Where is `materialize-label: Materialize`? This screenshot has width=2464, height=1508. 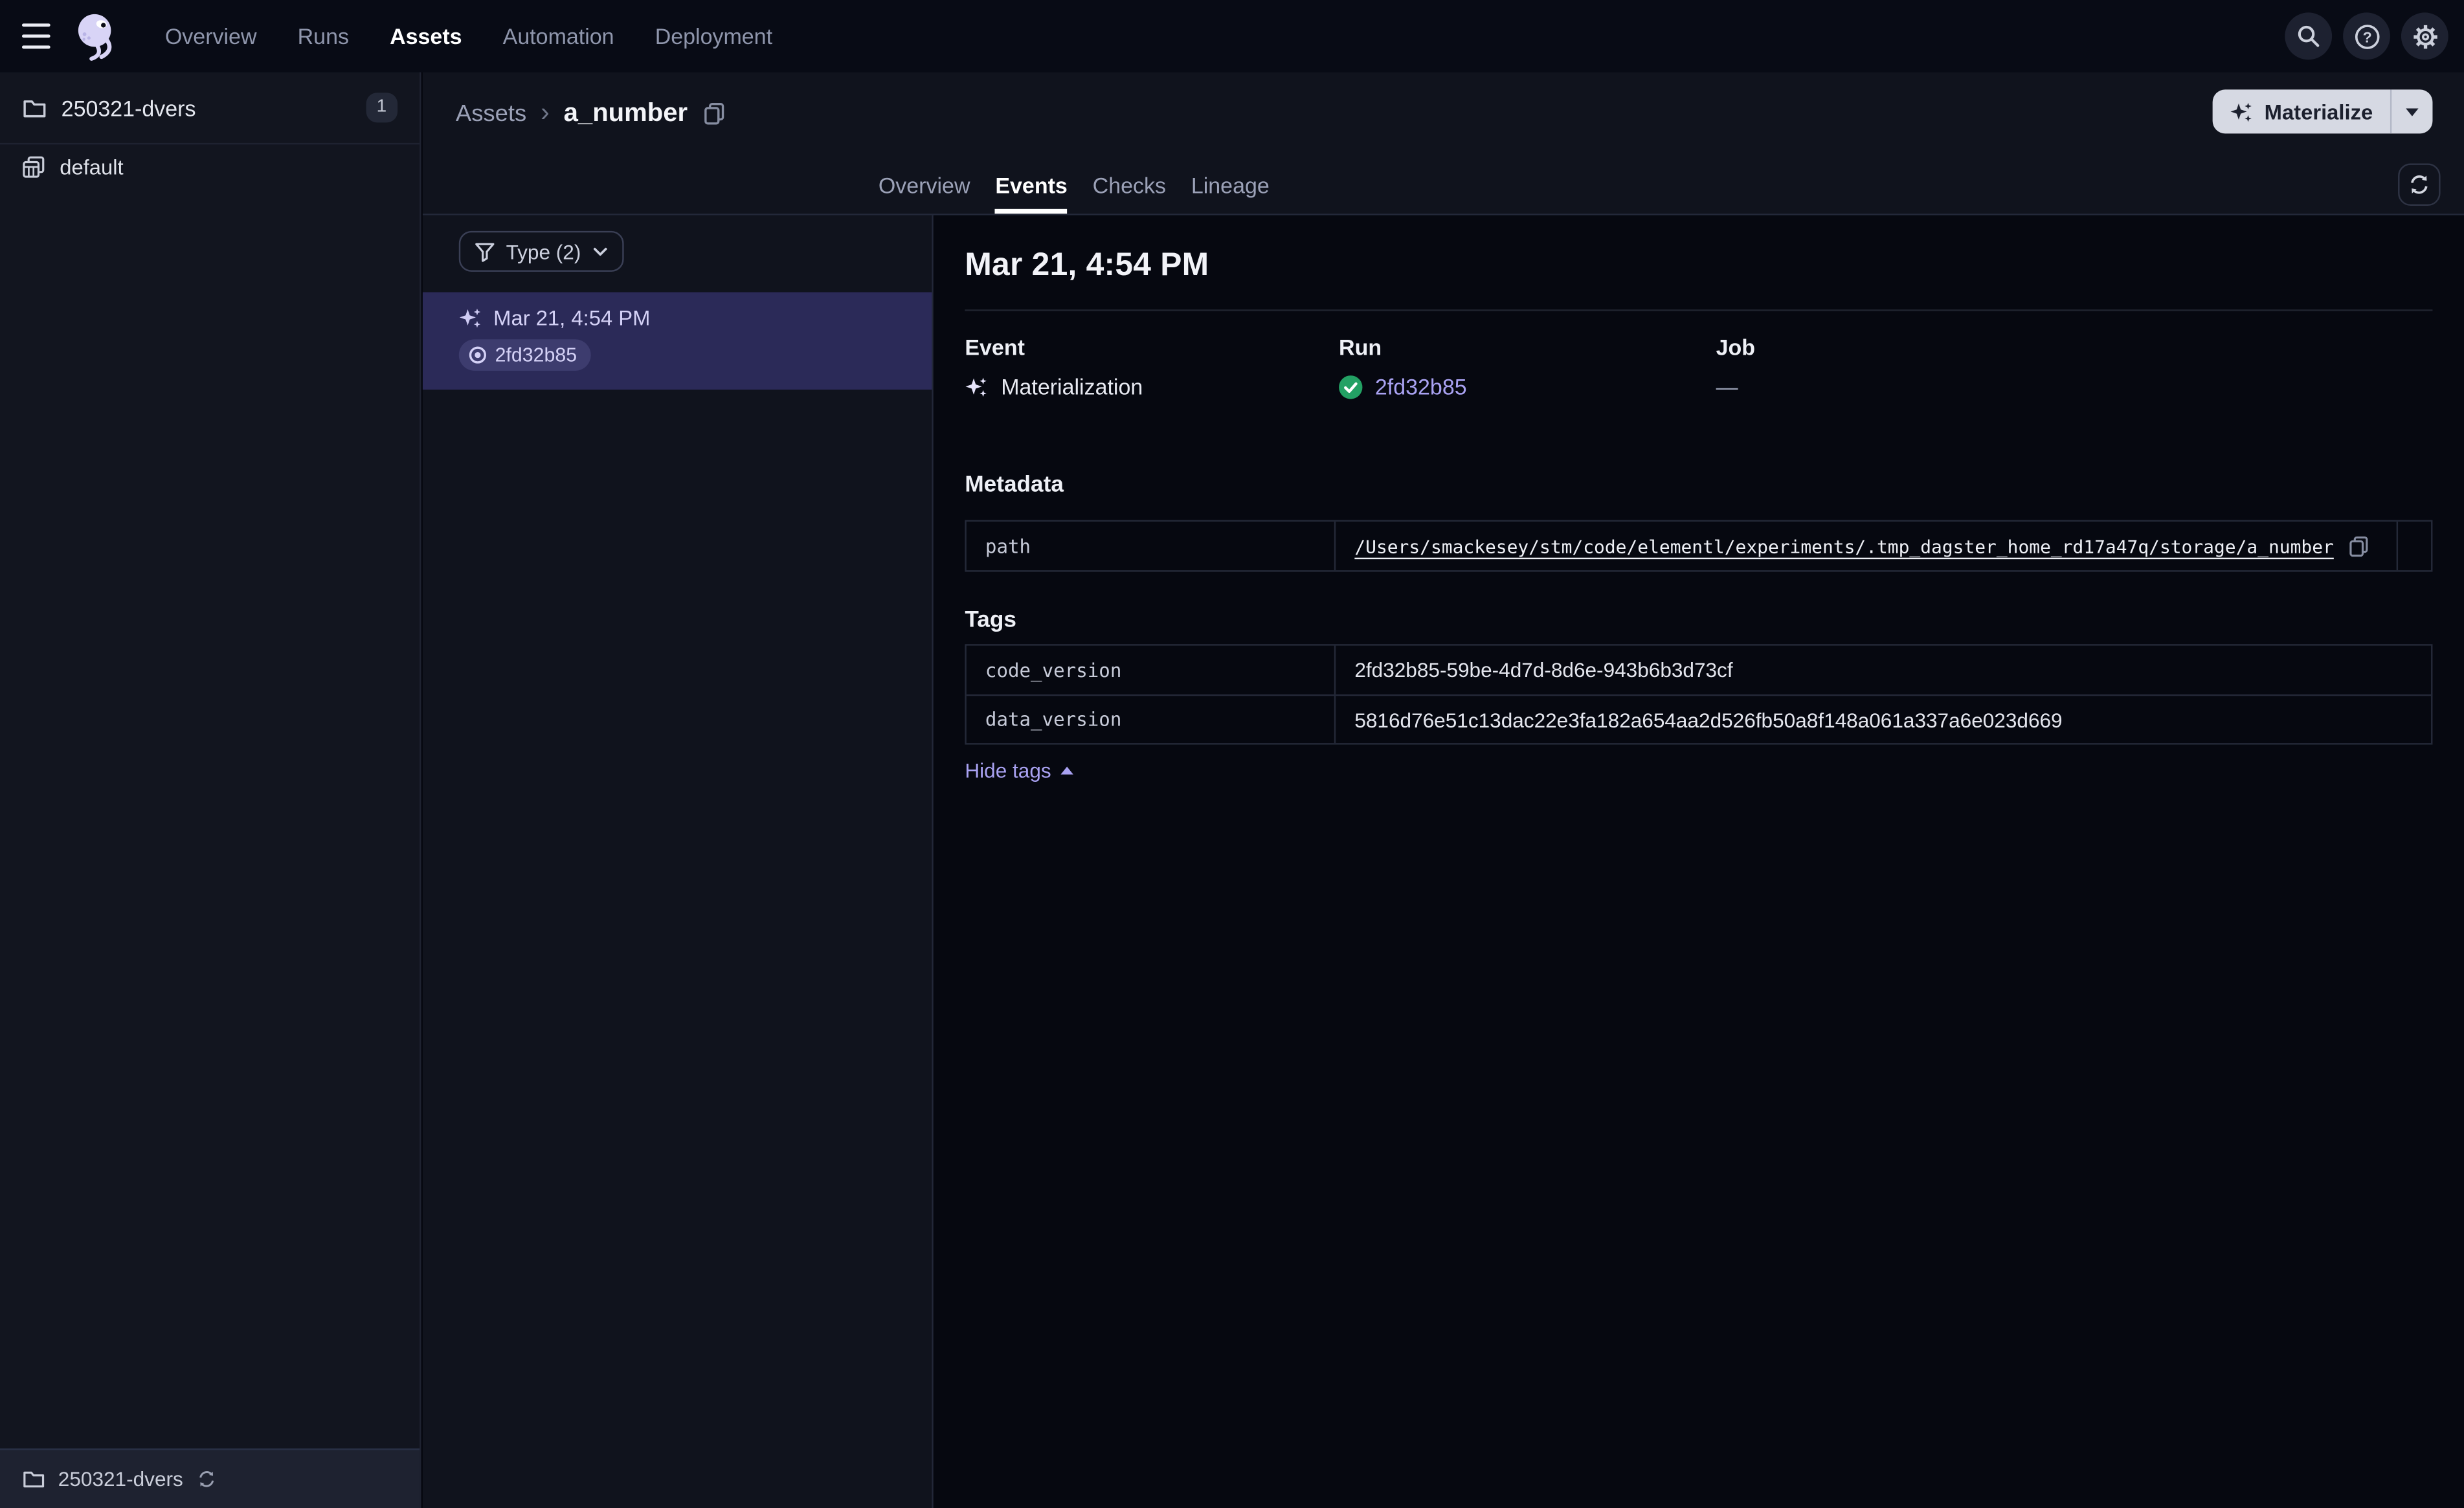
materialize-label: Materialize is located at coordinates (2318, 112).